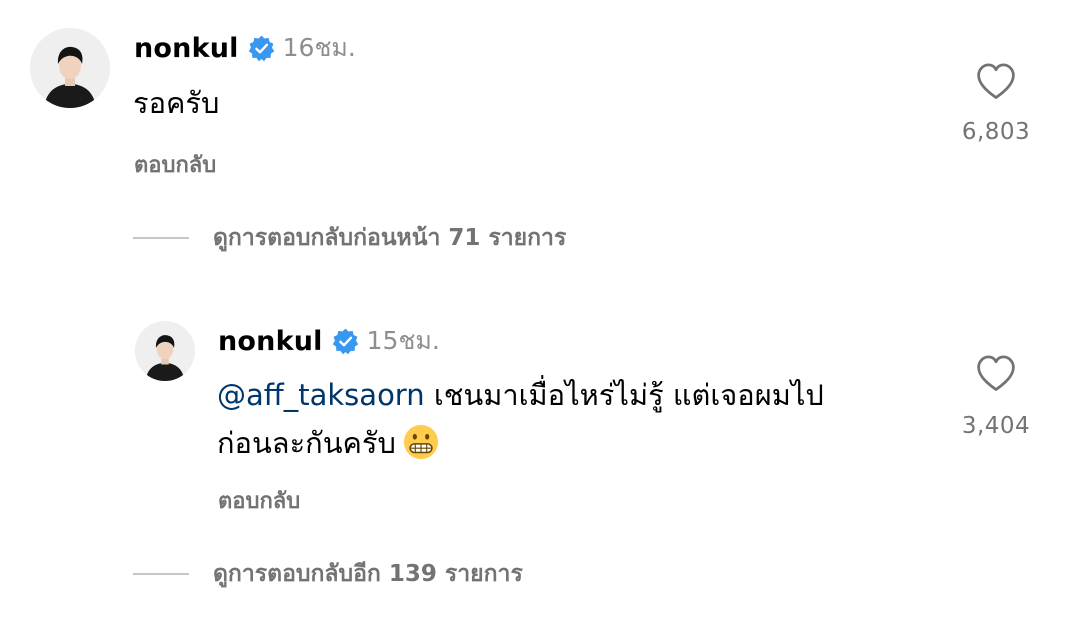 This screenshot has height=620, width=1067. I want to click on view-more-replies-button: ดูการตอบกลับอีก 139 รายการ, so click(328, 574).